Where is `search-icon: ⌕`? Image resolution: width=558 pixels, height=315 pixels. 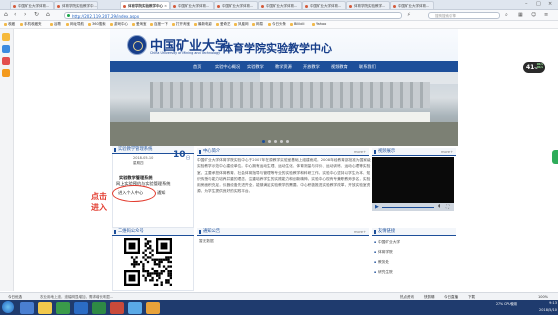 search-icon: ⌕ is located at coordinates (506, 15).